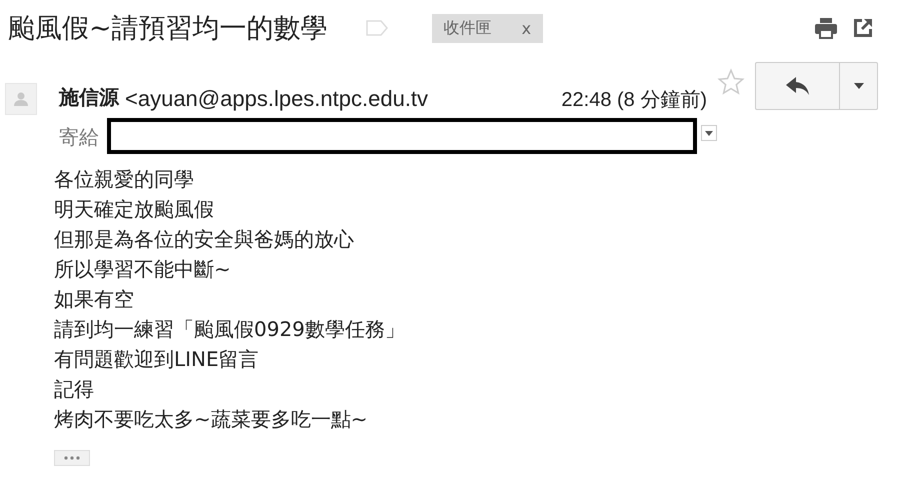  What do you see at coordinates (79, 137) in the screenshot?
I see `recipient-label: 寄給` at bounding box center [79, 137].